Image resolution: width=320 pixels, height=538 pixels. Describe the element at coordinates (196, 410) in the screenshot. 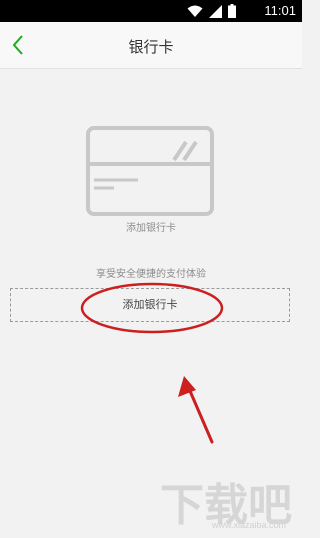

I see `annotation-arrow` at that location.